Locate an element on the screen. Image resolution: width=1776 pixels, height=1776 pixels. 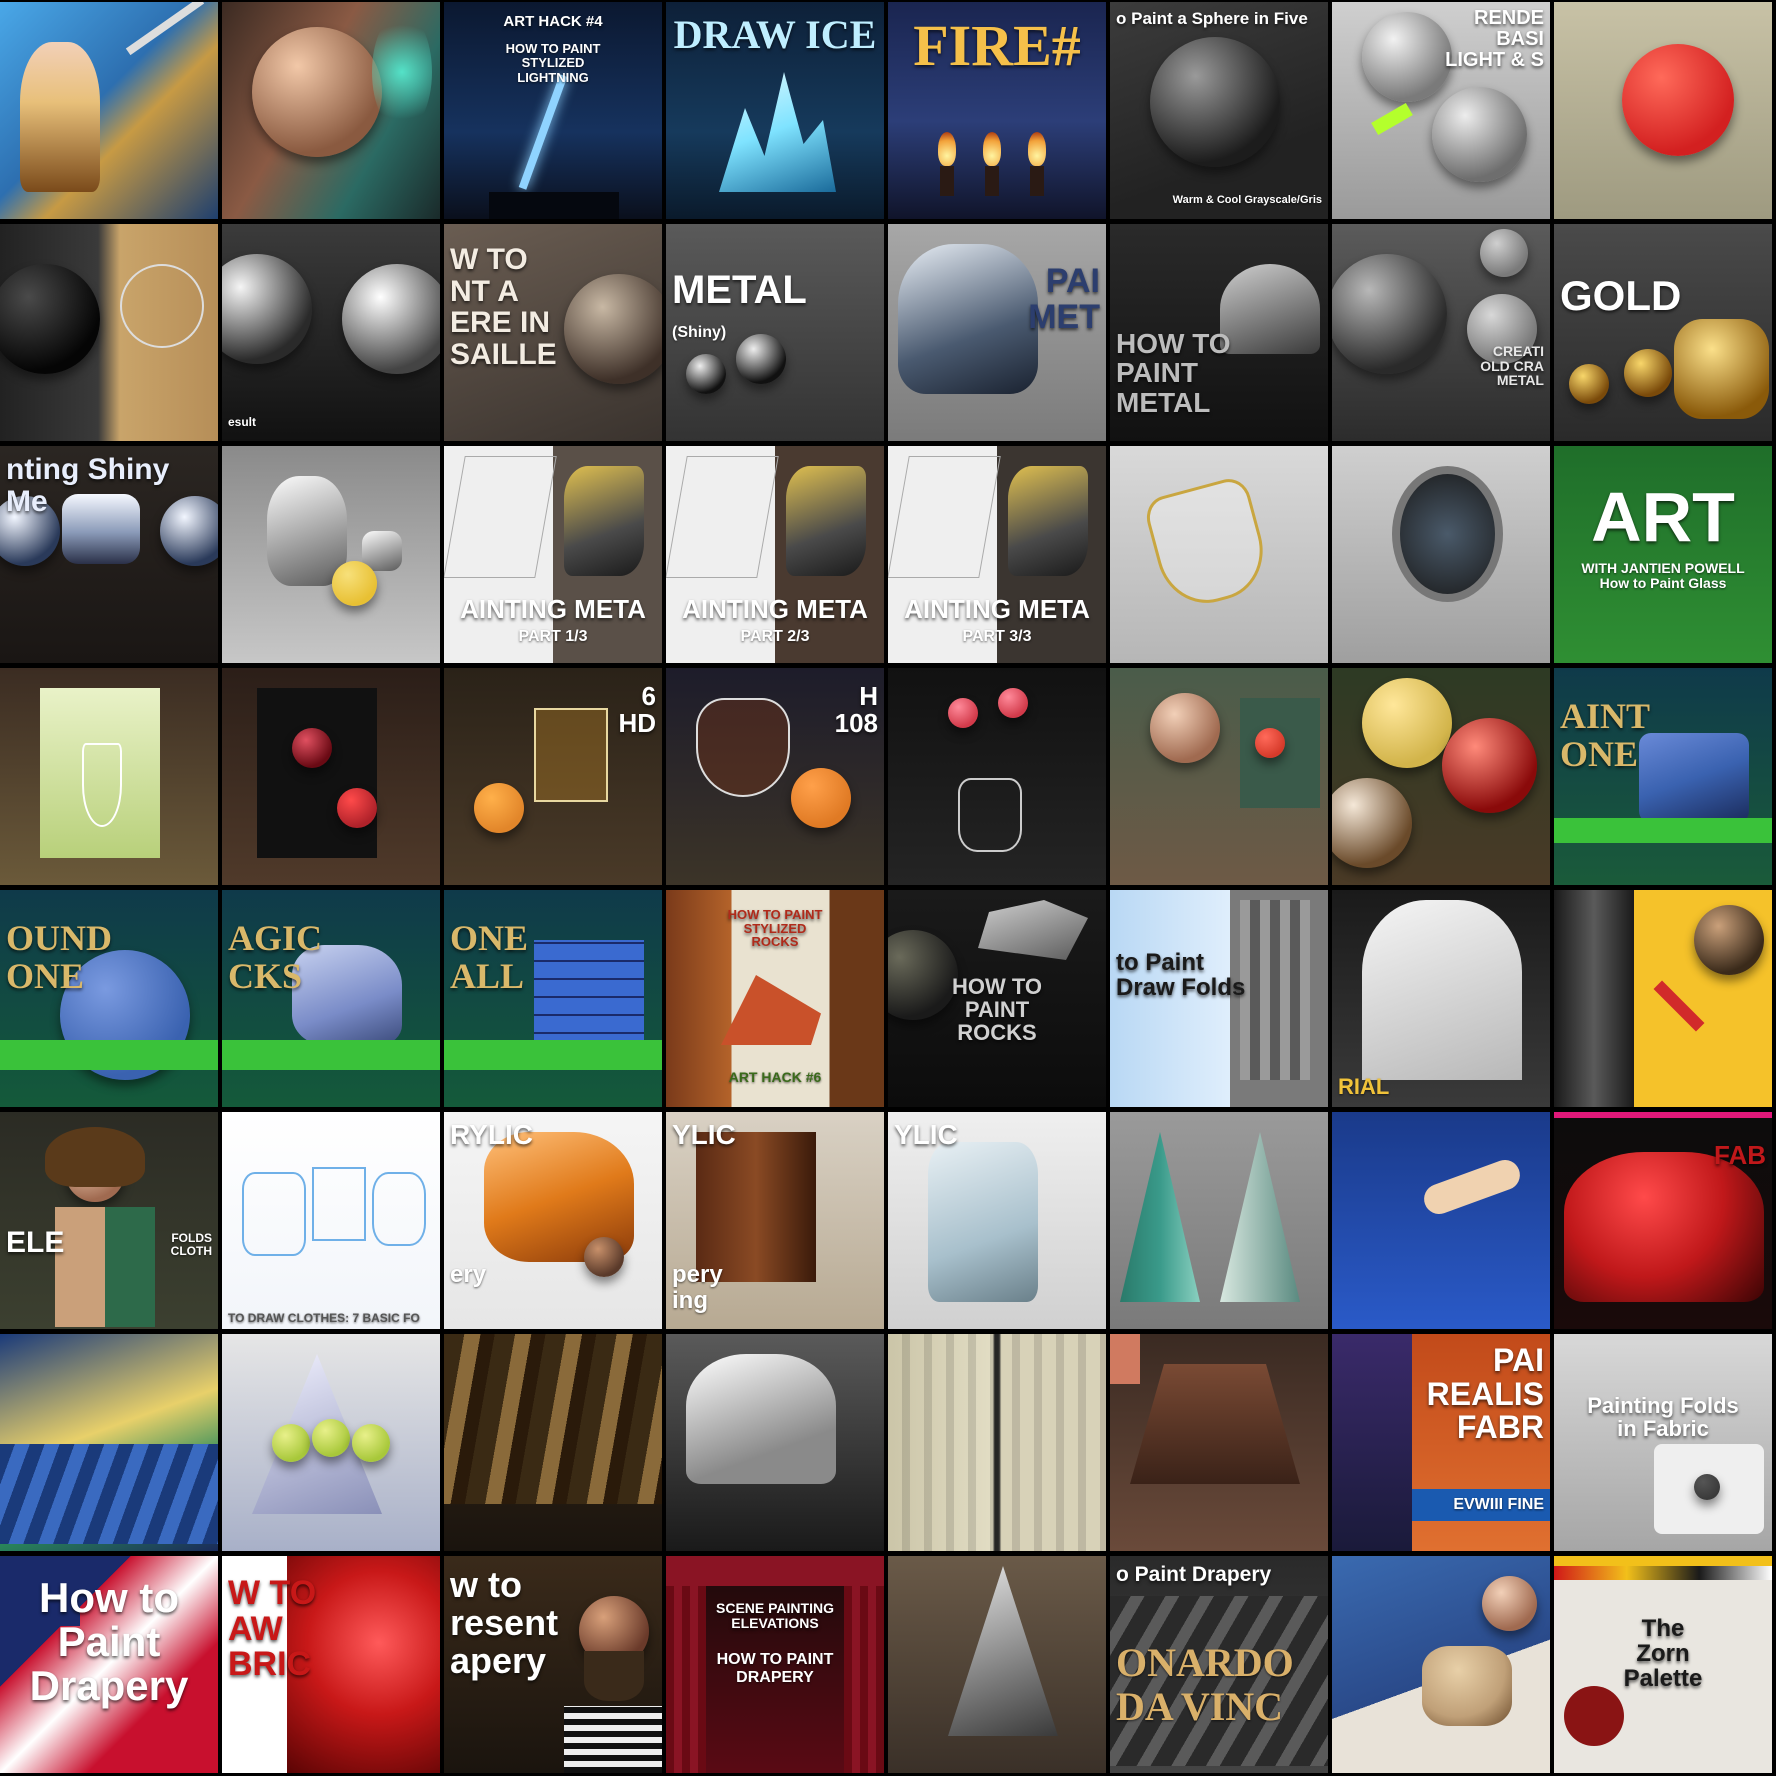
video-thumbnail: HOW TO PAINT STYLIZED ROCKS ART HACK #6 is located at coordinates (775, 998).